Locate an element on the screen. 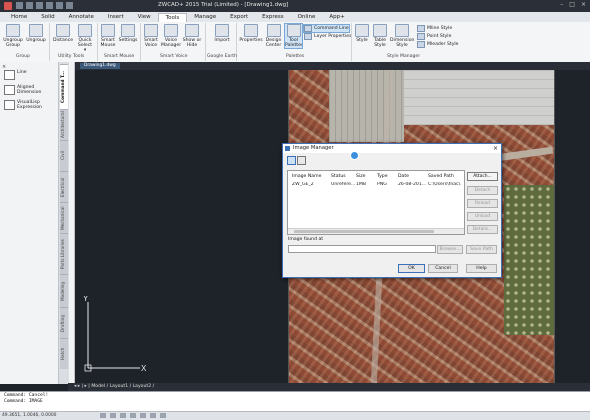  mleader-style-icon is located at coordinates (421, 44).